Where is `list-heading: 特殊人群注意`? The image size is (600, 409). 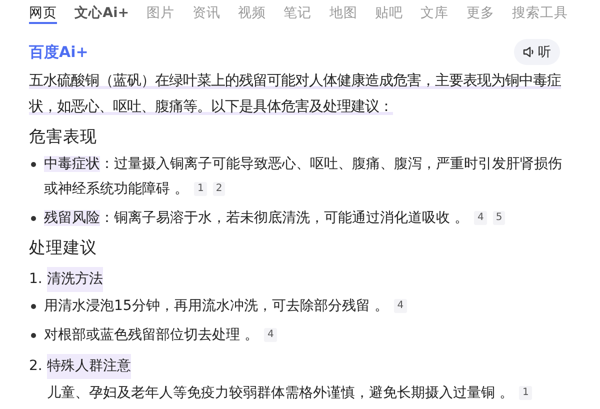 list-heading: 特殊人群注意 is located at coordinates (89, 366).